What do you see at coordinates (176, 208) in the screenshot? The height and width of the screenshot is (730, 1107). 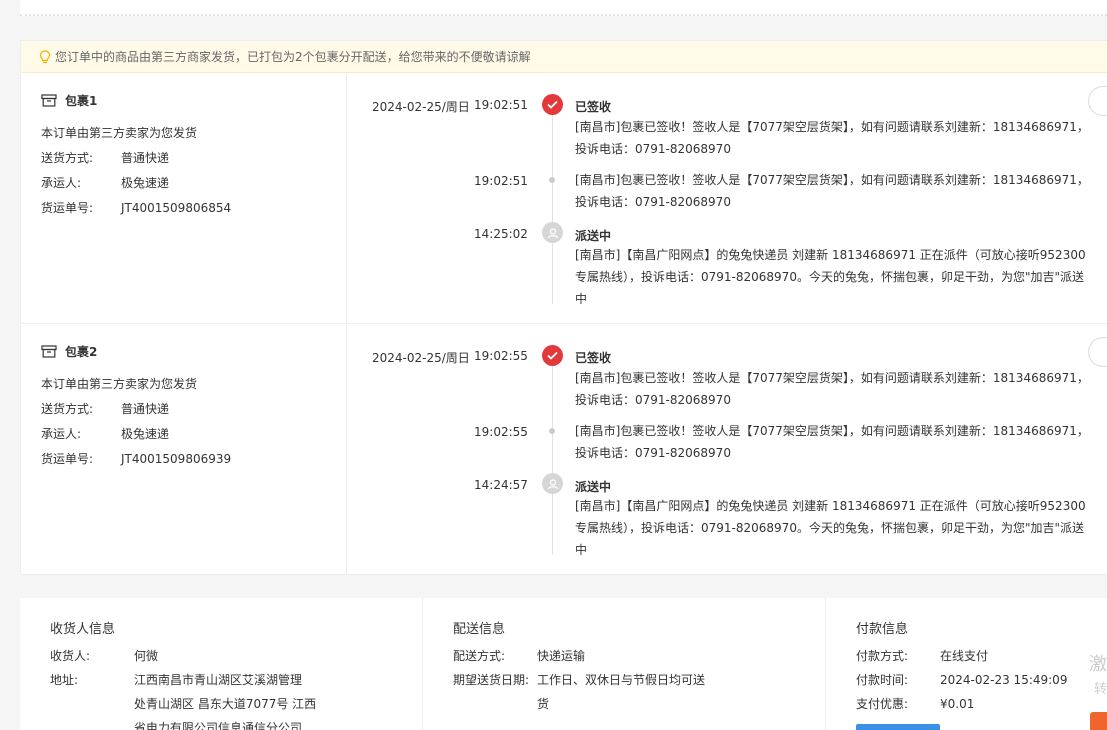 I see `tracking-number: JT4001509806854` at bounding box center [176, 208].